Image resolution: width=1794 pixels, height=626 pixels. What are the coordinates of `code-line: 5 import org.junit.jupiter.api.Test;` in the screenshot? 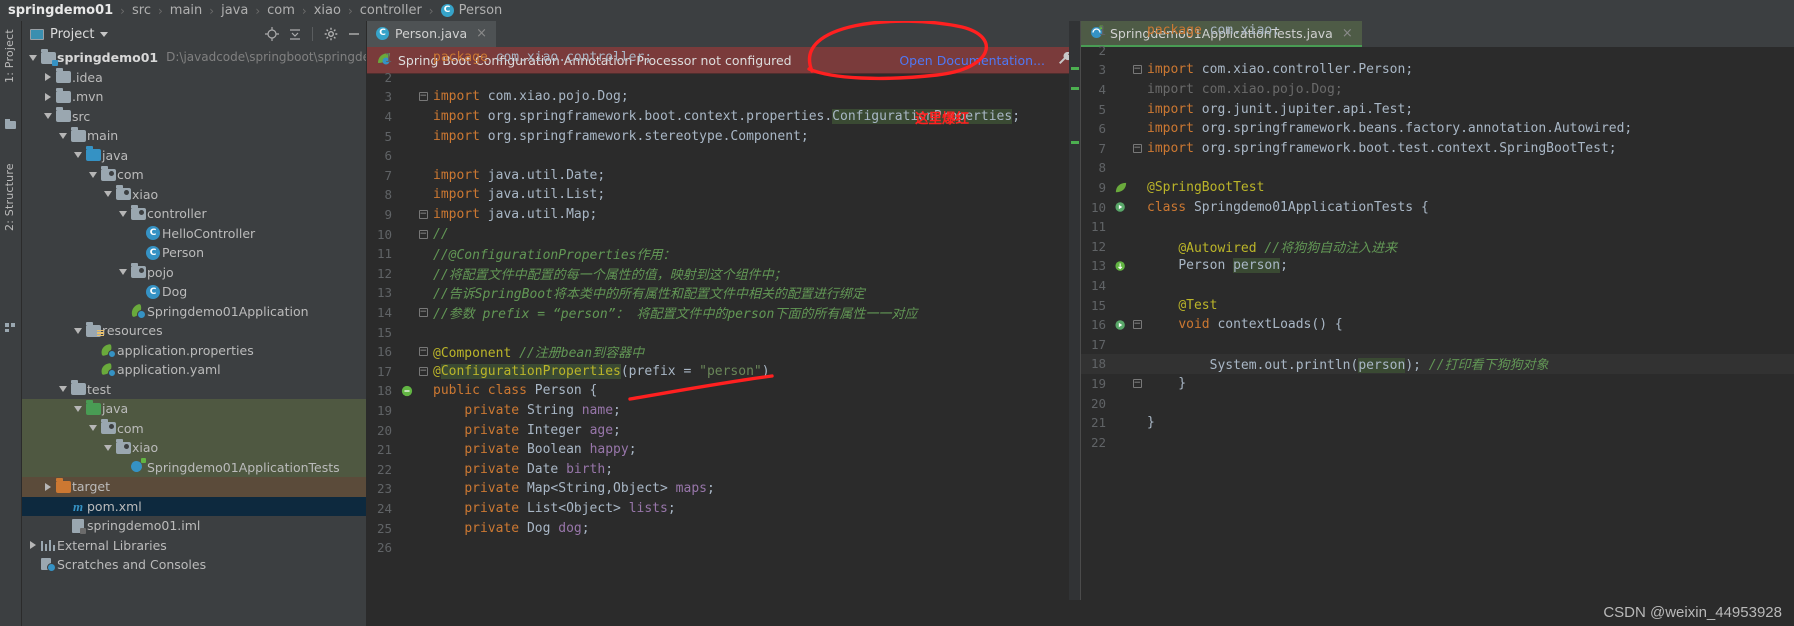 It's located at (1437, 109).